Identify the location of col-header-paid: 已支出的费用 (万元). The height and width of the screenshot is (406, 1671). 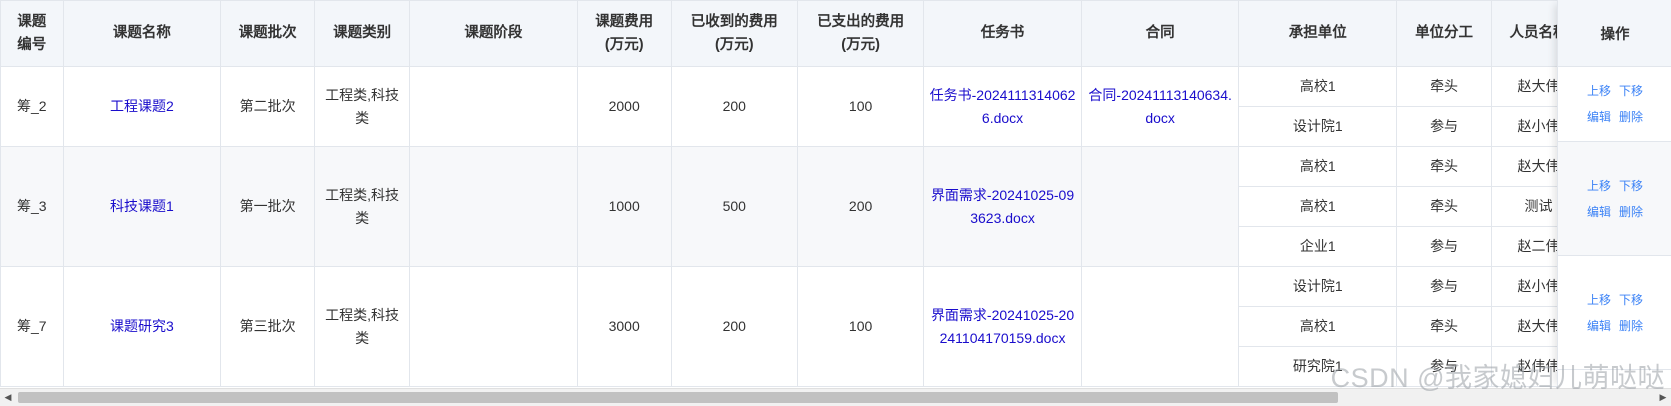
(860, 33).